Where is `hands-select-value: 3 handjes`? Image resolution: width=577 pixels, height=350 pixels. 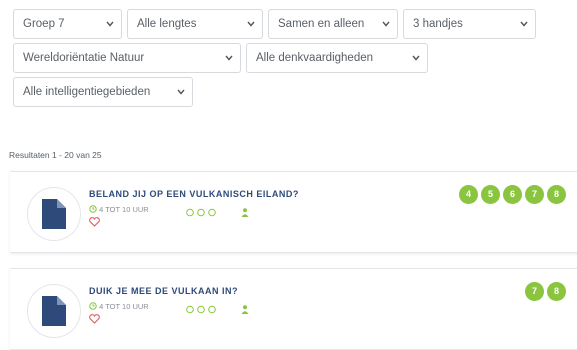
hands-select-value: 3 handjes is located at coordinates (438, 24).